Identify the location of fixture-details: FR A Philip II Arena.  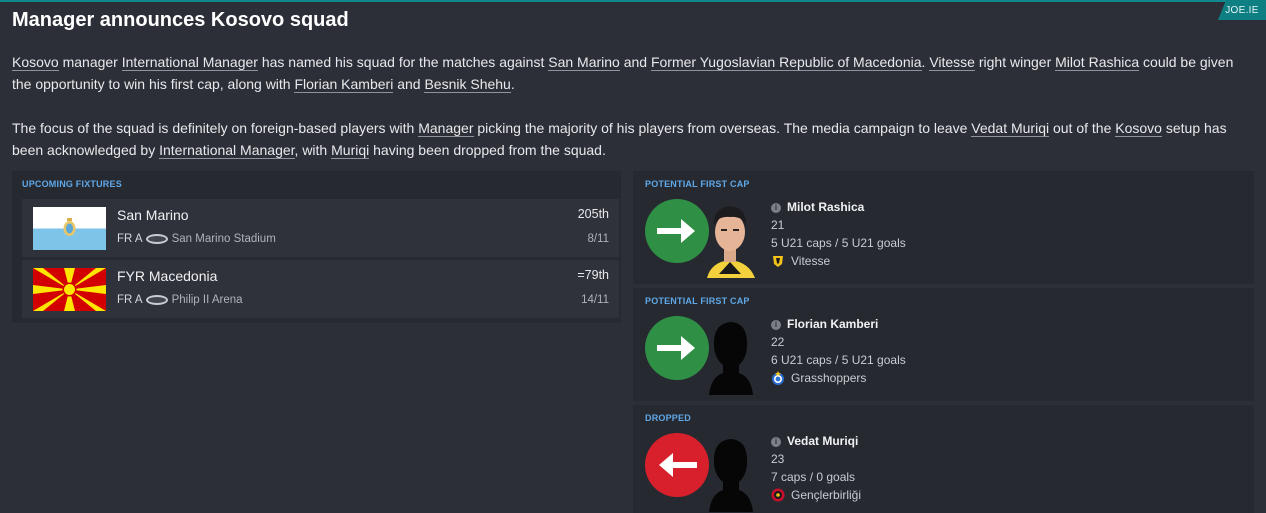
(180, 300).